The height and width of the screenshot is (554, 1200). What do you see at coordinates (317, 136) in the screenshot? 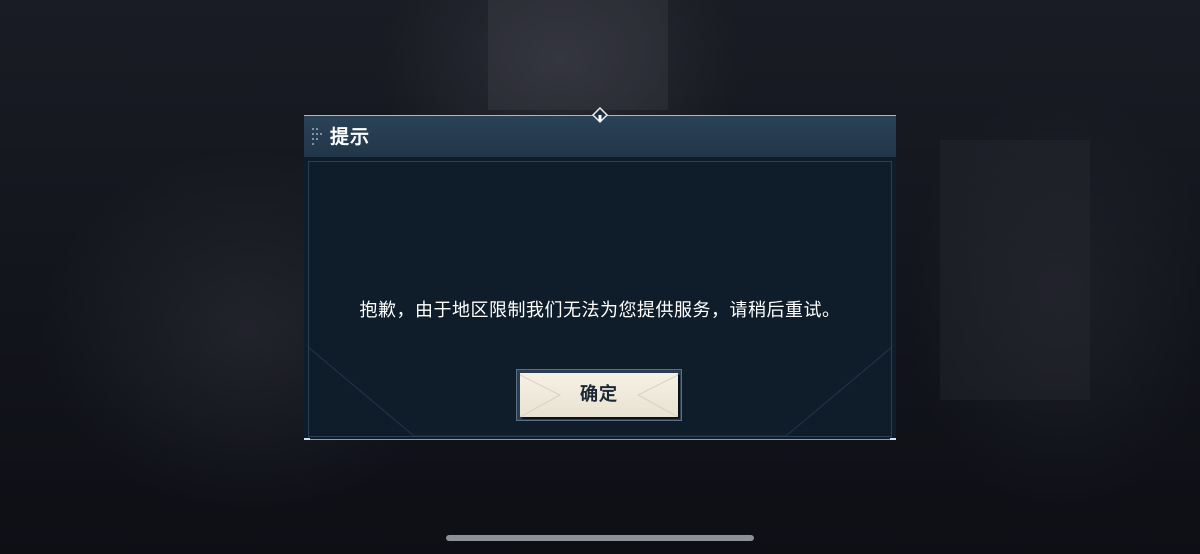
I see `grip-dots-icon` at bounding box center [317, 136].